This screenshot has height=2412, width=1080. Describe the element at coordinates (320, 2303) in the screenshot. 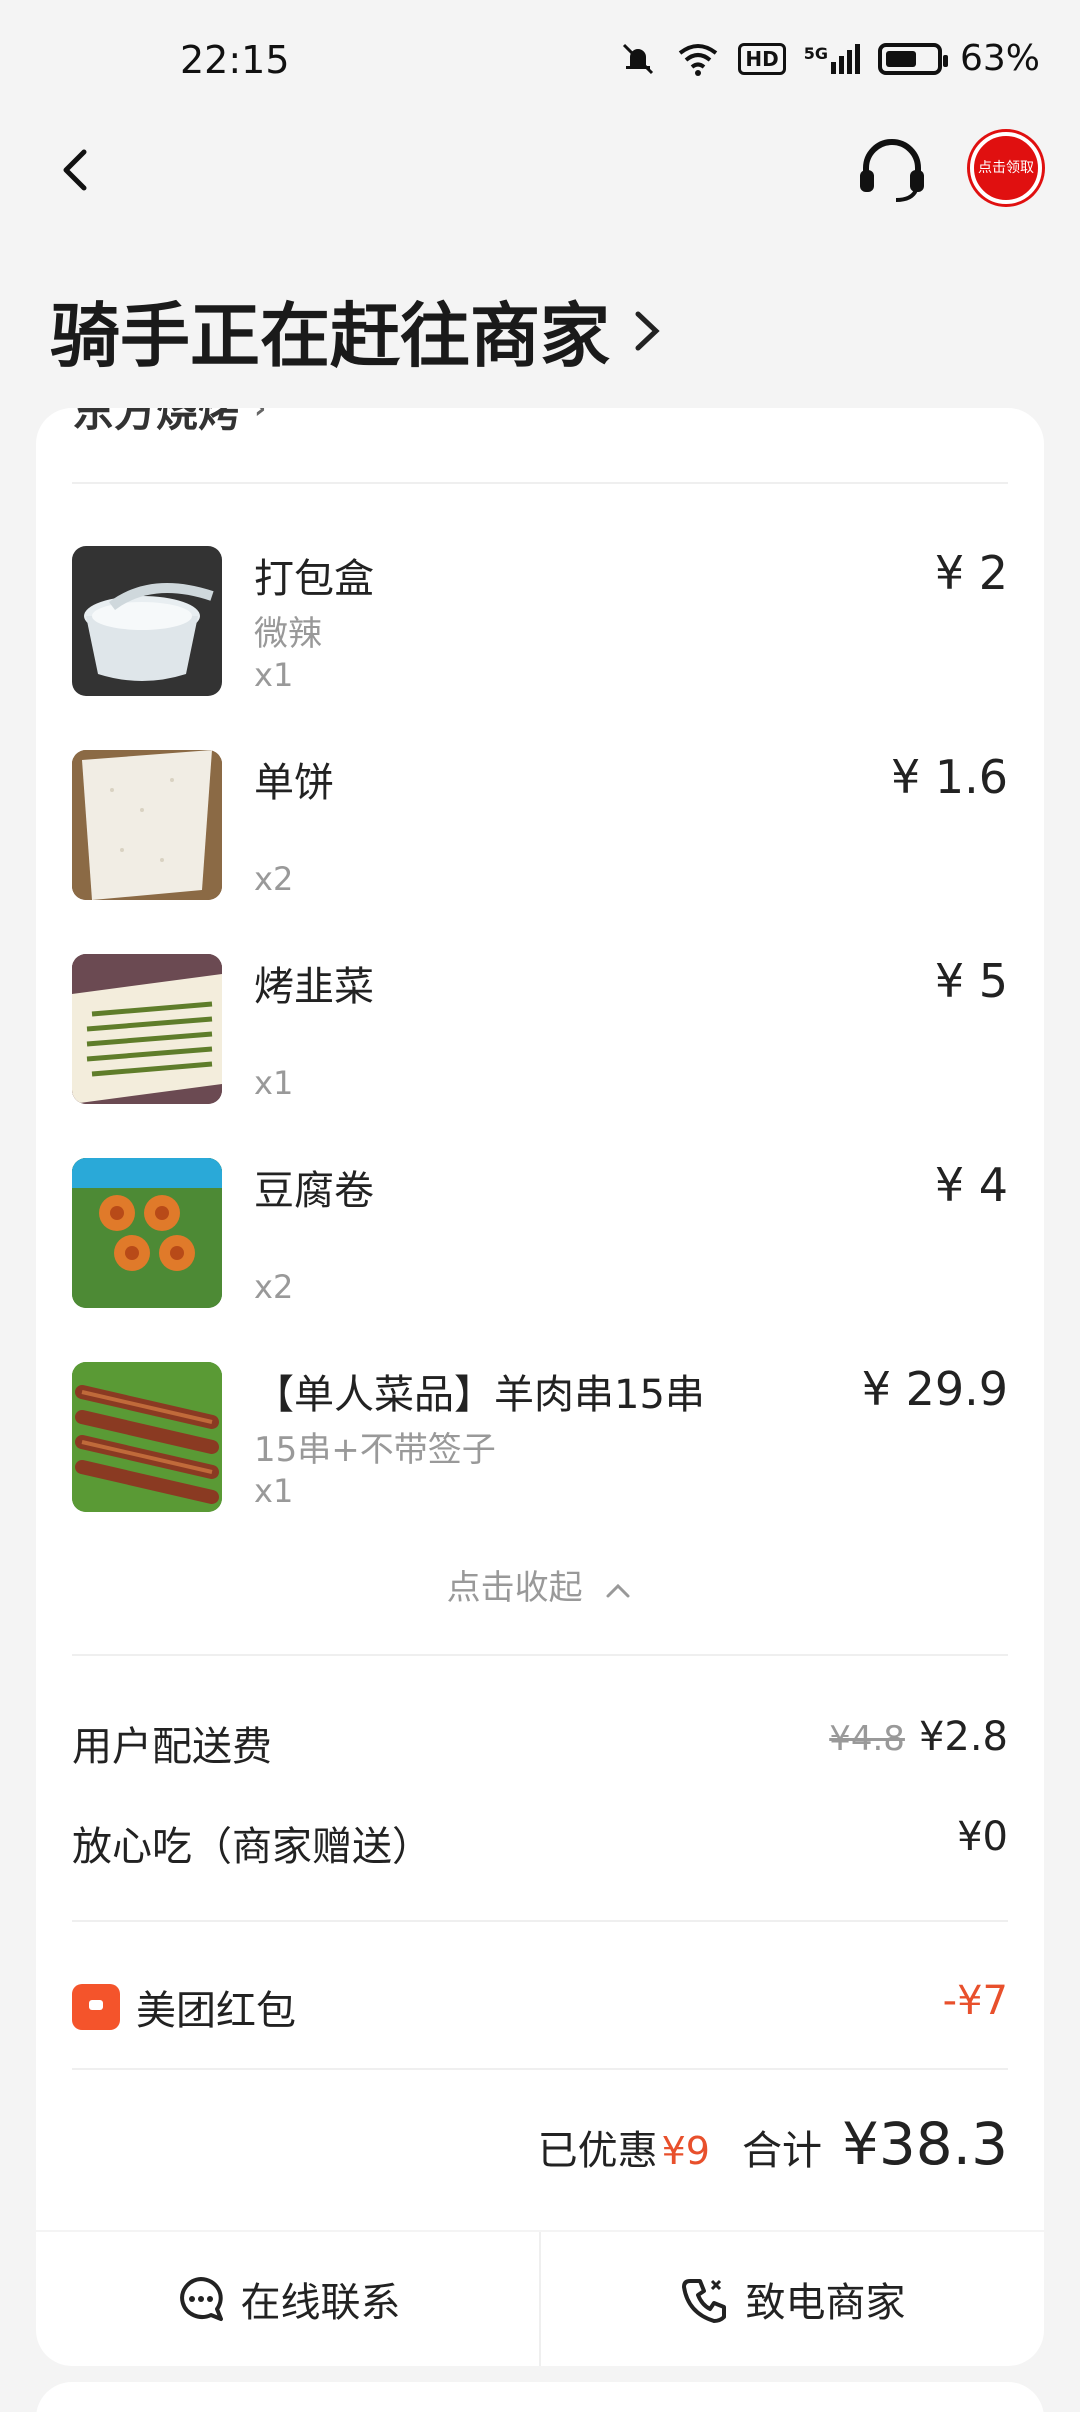

I see `online-contact-label: 在线联系` at that location.